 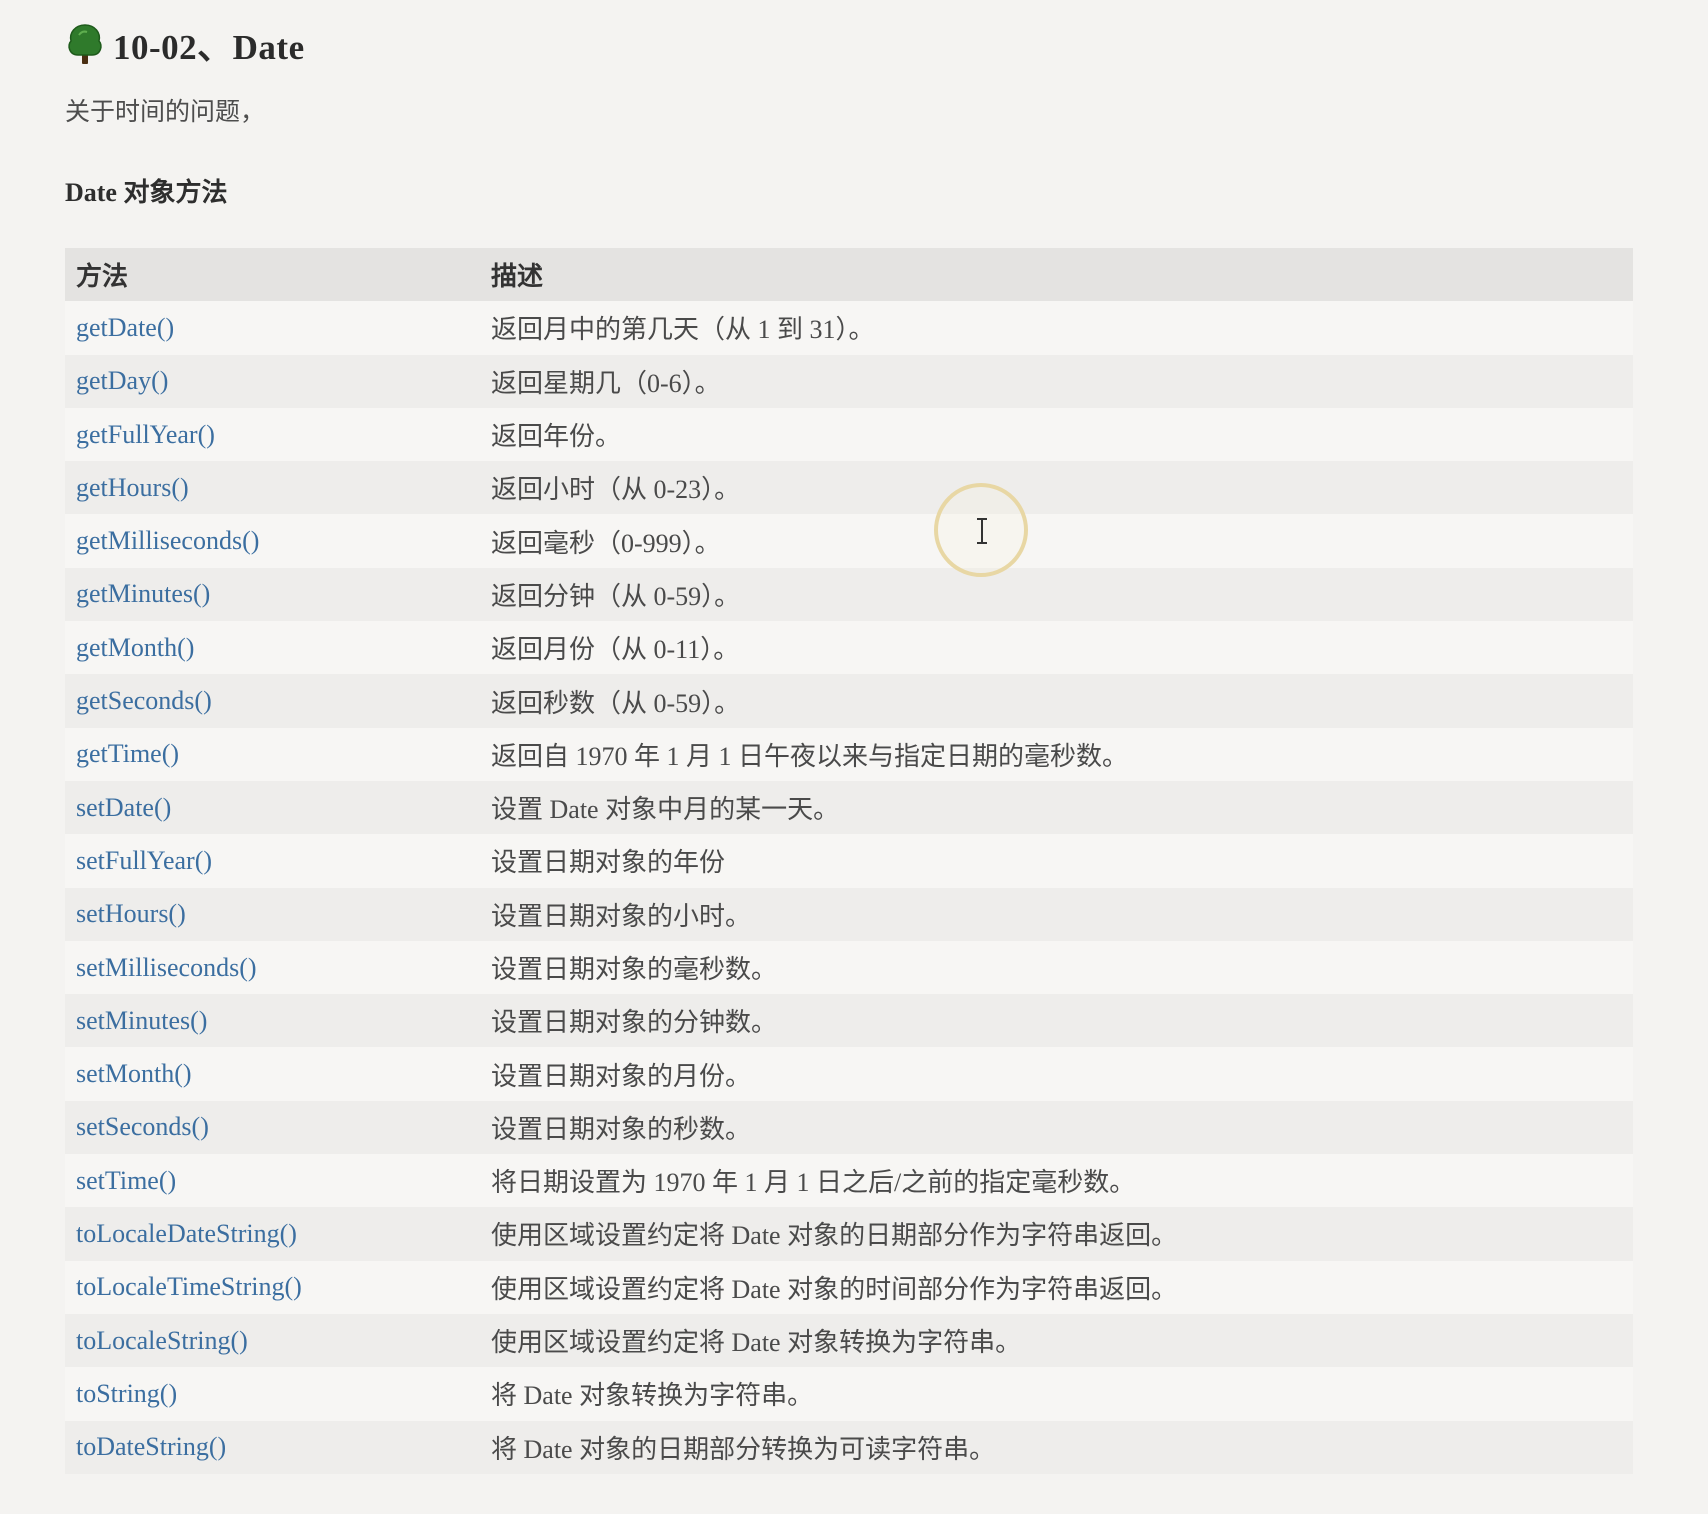 I want to click on section-title: Date 对象方法, so click(x=146, y=192).